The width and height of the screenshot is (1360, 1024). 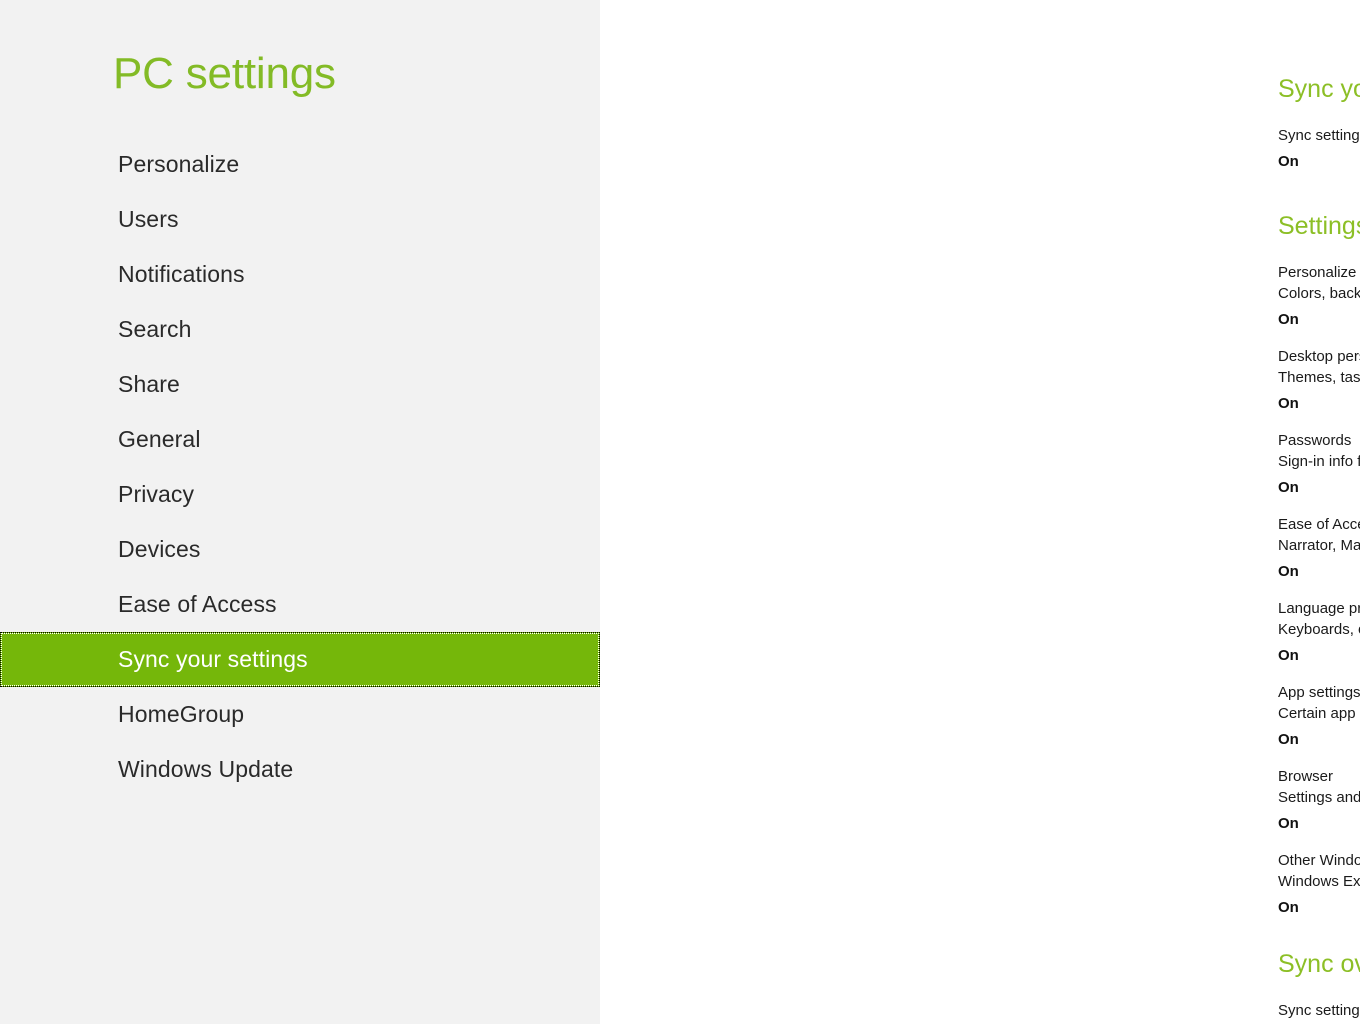 What do you see at coordinates (1306, 776) in the screenshot?
I see `setting-title: Browser` at bounding box center [1306, 776].